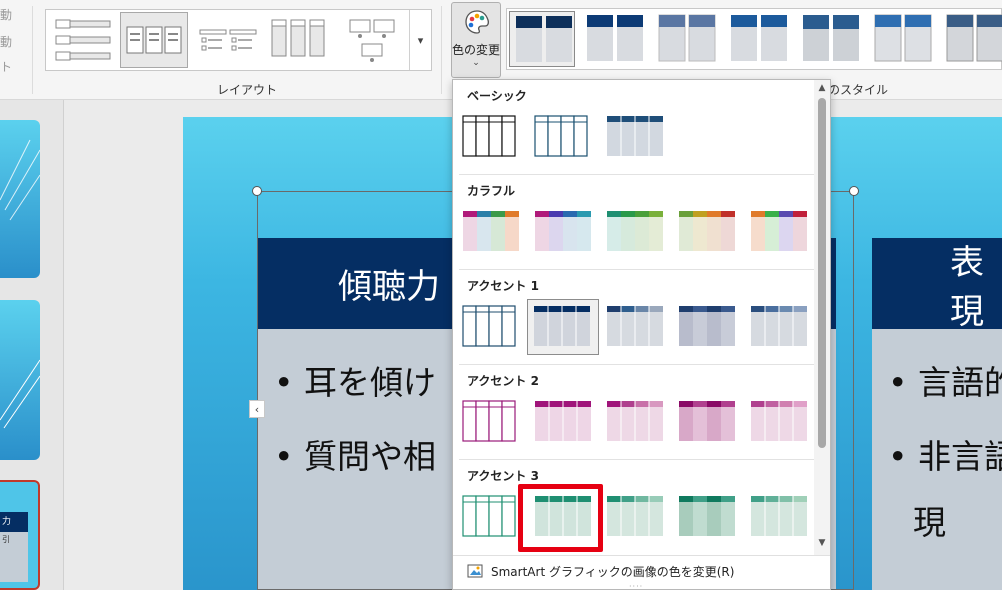 The width and height of the screenshot is (1002, 590). I want to click on thumbnail-header: 力, so click(14, 522).